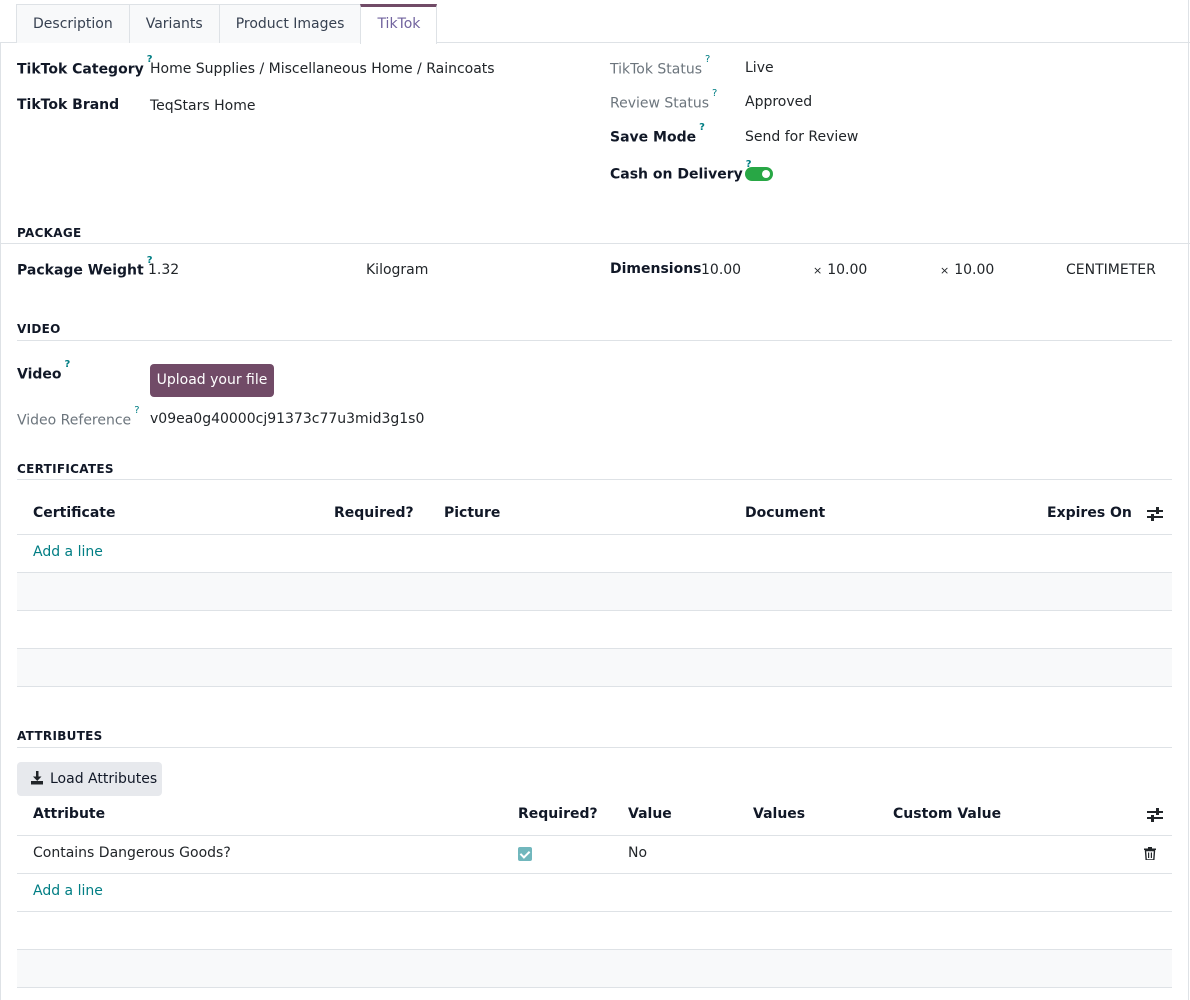 The image size is (1190, 1000). Describe the element at coordinates (1089, 513) in the screenshot. I see `column-header-expires-on: Expires On` at that location.